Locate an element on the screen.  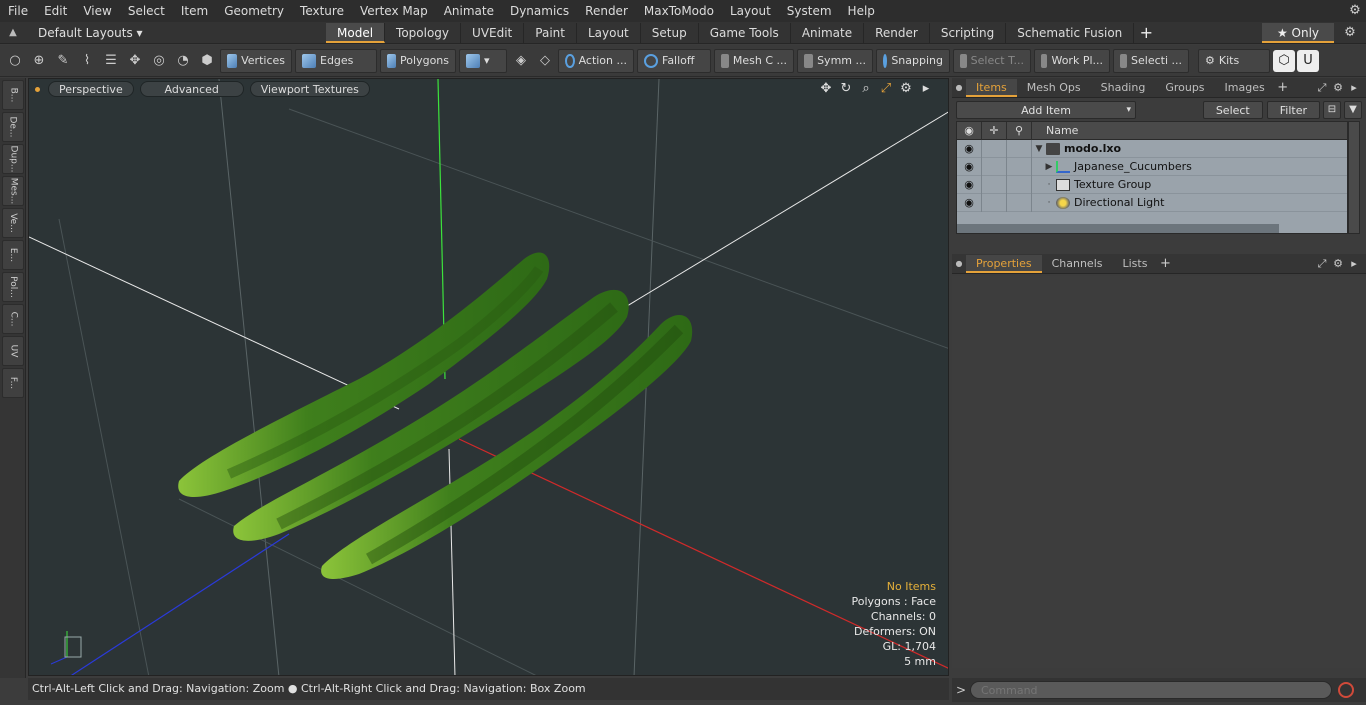
viewport-menu-dot is located at coordinates (37, 89).